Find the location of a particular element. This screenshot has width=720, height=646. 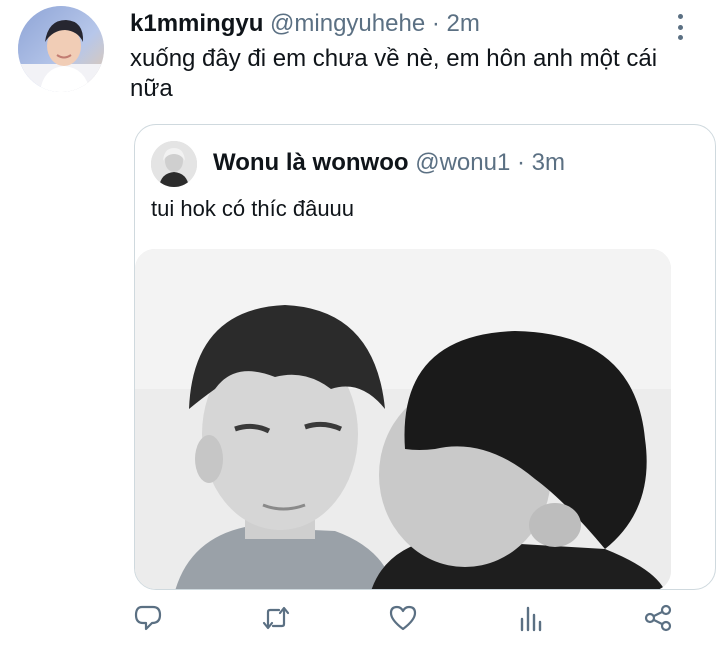

share-icon is located at coordinates (658, 618).